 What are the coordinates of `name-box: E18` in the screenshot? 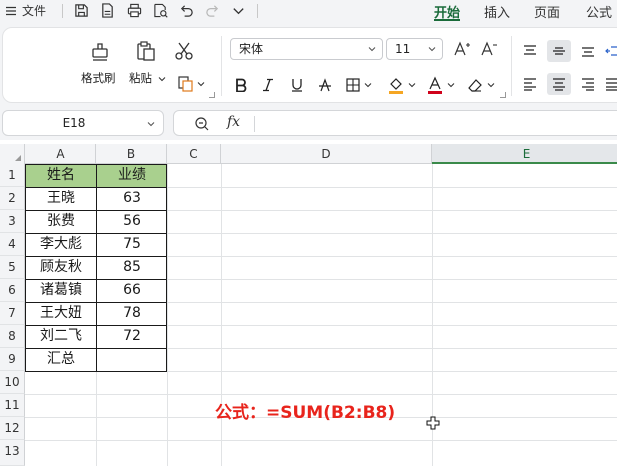 It's located at (83, 123).